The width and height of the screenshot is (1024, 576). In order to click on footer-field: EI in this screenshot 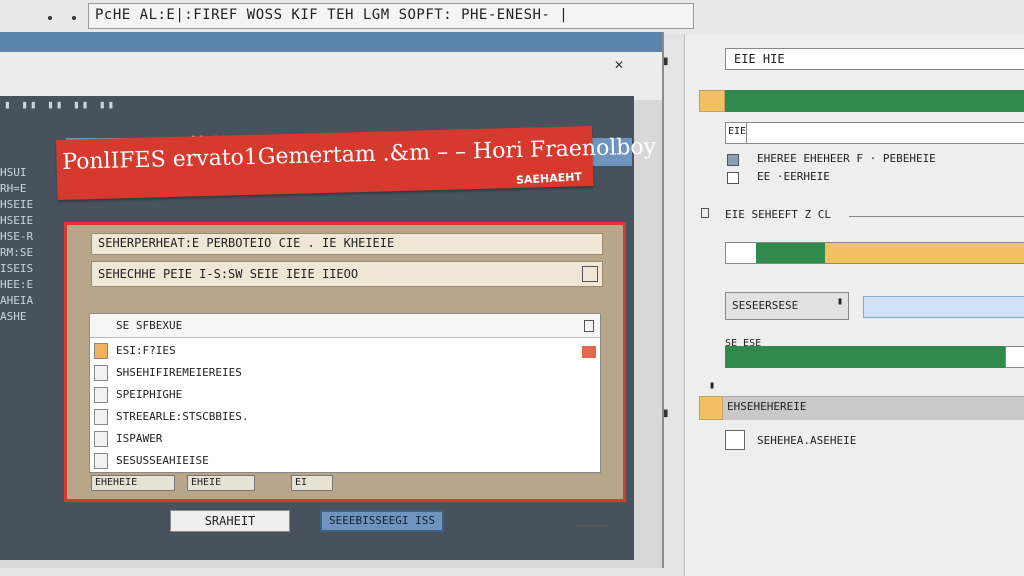, I will do `click(312, 483)`.